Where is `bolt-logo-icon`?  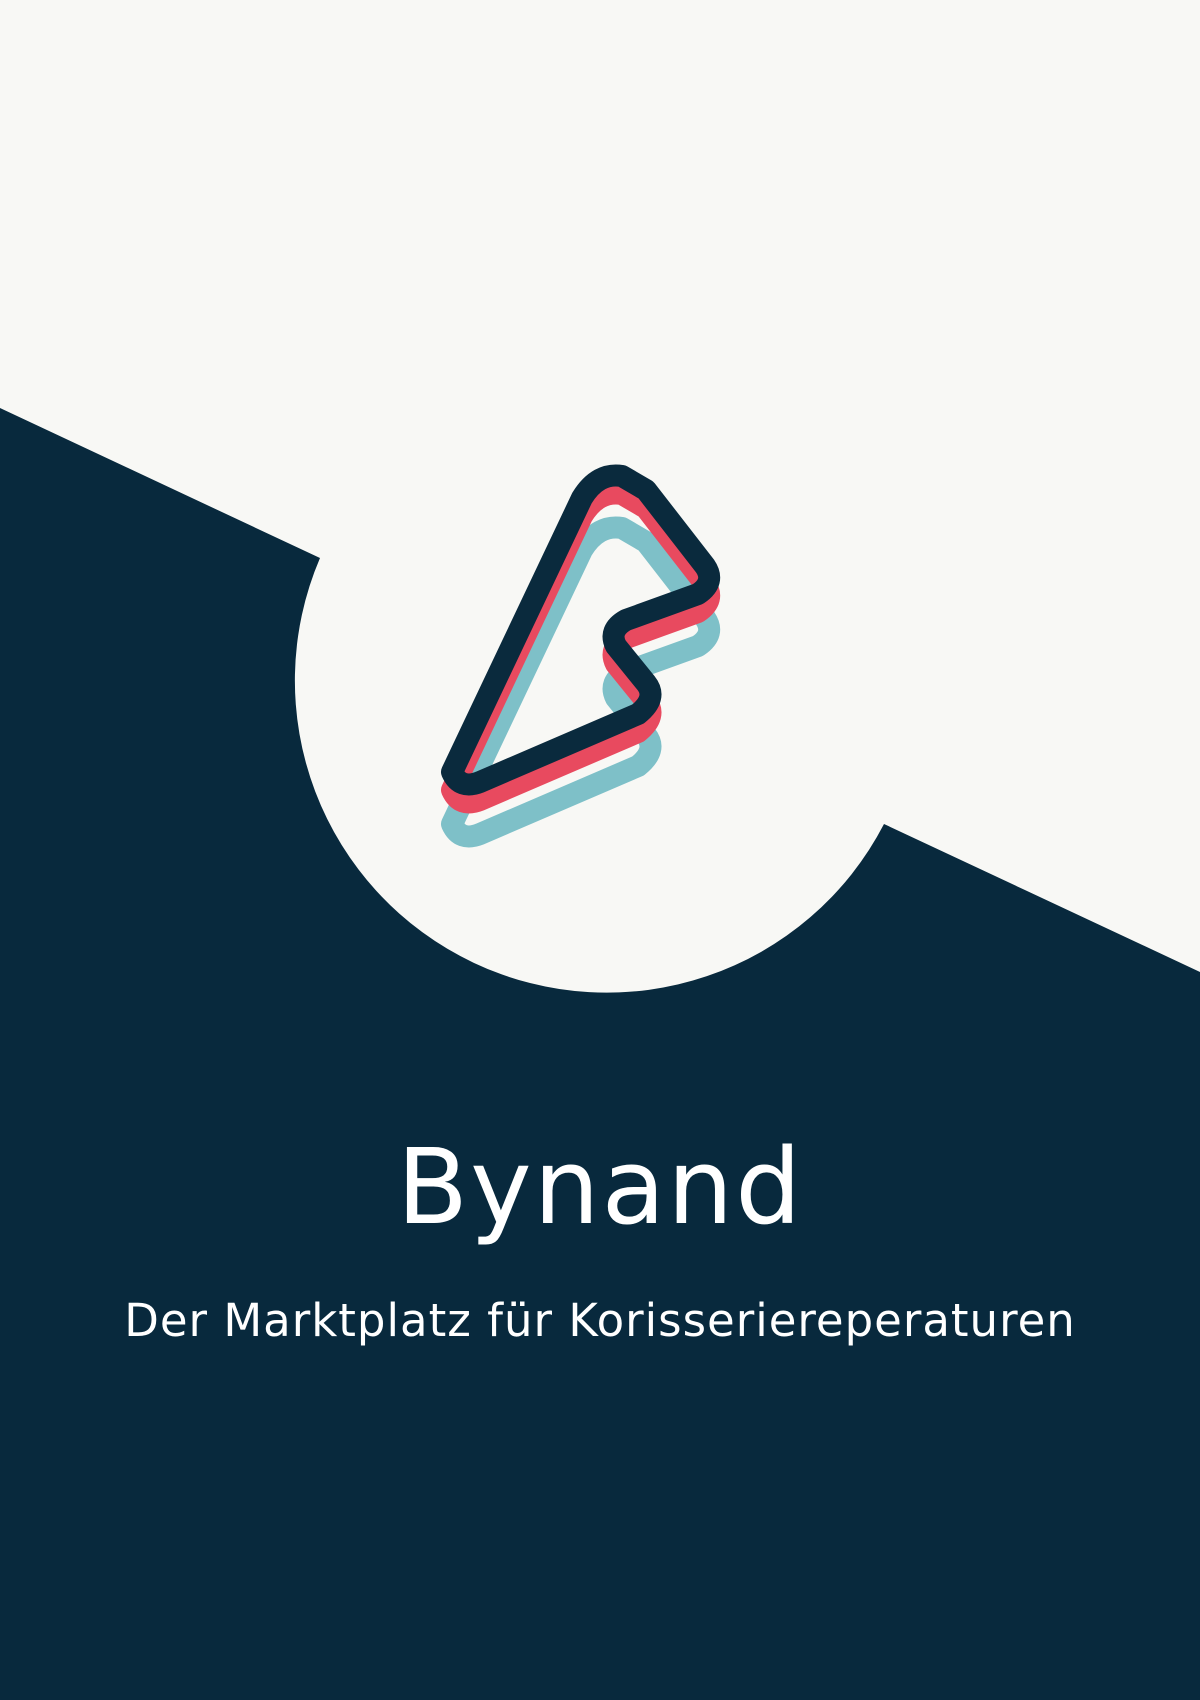
bolt-logo-icon is located at coordinates (581, 656).